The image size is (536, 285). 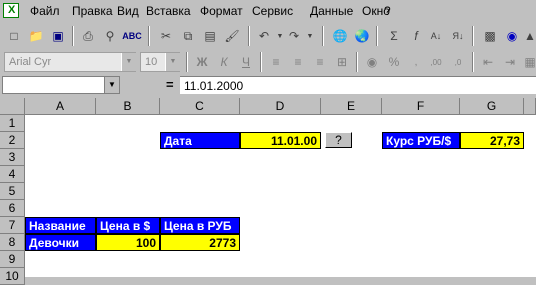 I want to click on align-left-icon: ≡, so click(x=276, y=62).